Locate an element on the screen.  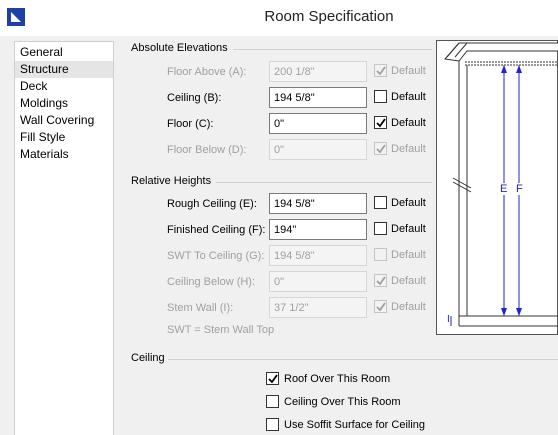
ceiling-heading: Ceiling is located at coordinates (148, 358).